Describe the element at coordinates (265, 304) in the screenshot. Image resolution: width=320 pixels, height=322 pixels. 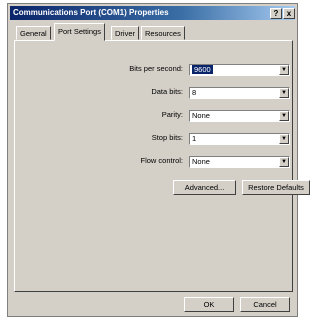
I see `cancel-button: Cancel` at that location.